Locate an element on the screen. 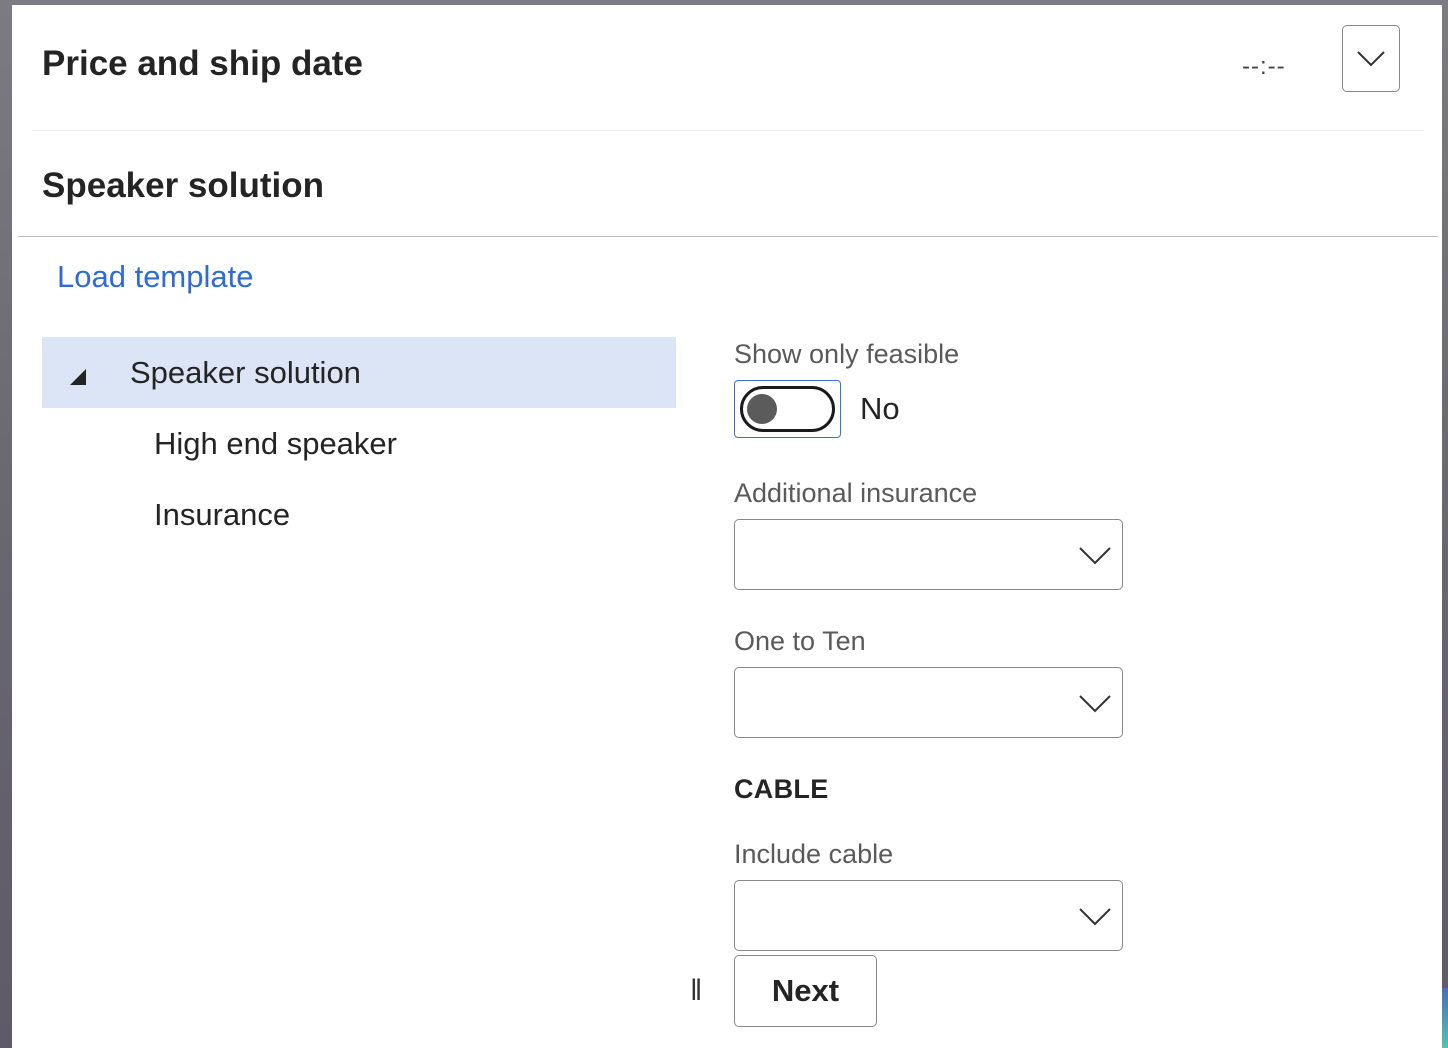 This screenshot has width=1448, height=1048. show-only-feasible-label: Show only feasible is located at coordinates (847, 354).